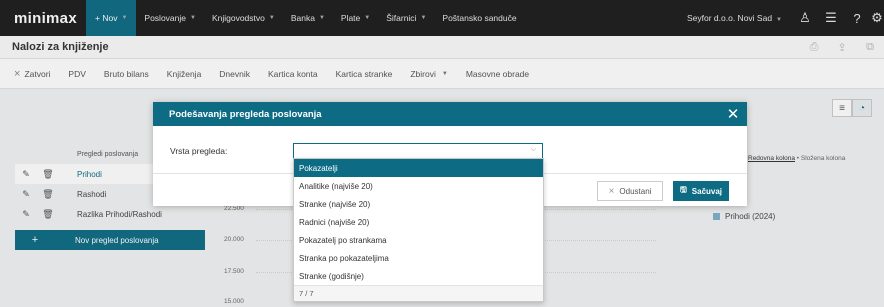  Describe the element at coordinates (245, 114) in the screenshot. I see `modal-title: Podešavanja pregleda poslovanja` at that location.